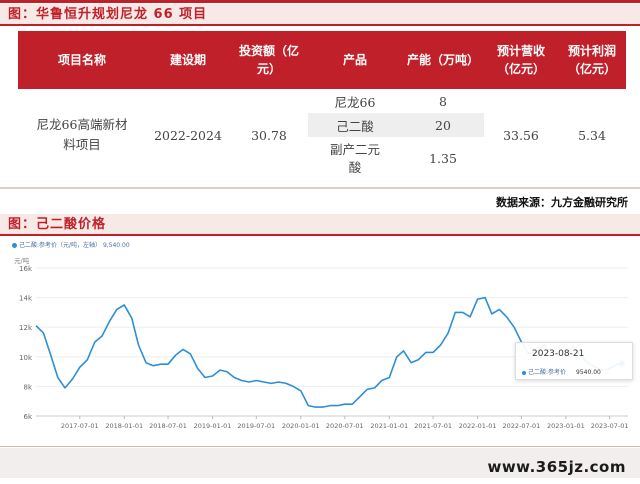 The width and height of the screenshot is (640, 484). Describe the element at coordinates (562, 202) in the screenshot. I see `data-source: 数据来源：九方金融研究所` at that location.